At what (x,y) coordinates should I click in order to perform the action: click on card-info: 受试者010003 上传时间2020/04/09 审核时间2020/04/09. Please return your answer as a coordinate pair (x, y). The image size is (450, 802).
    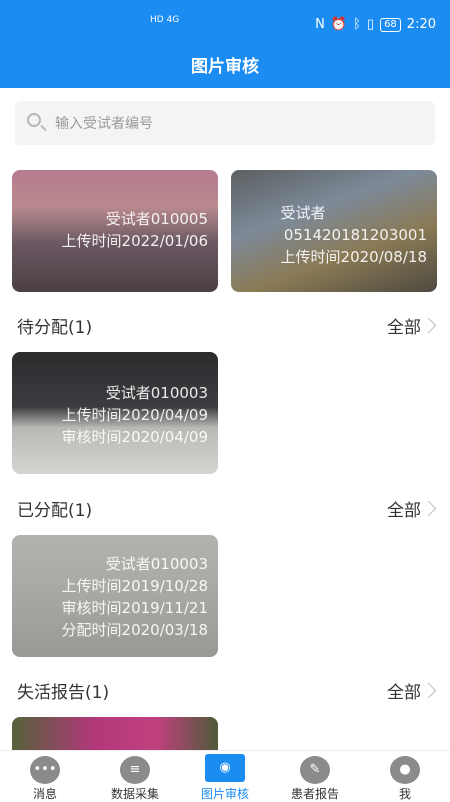
    Looking at the image, I should click on (135, 415).